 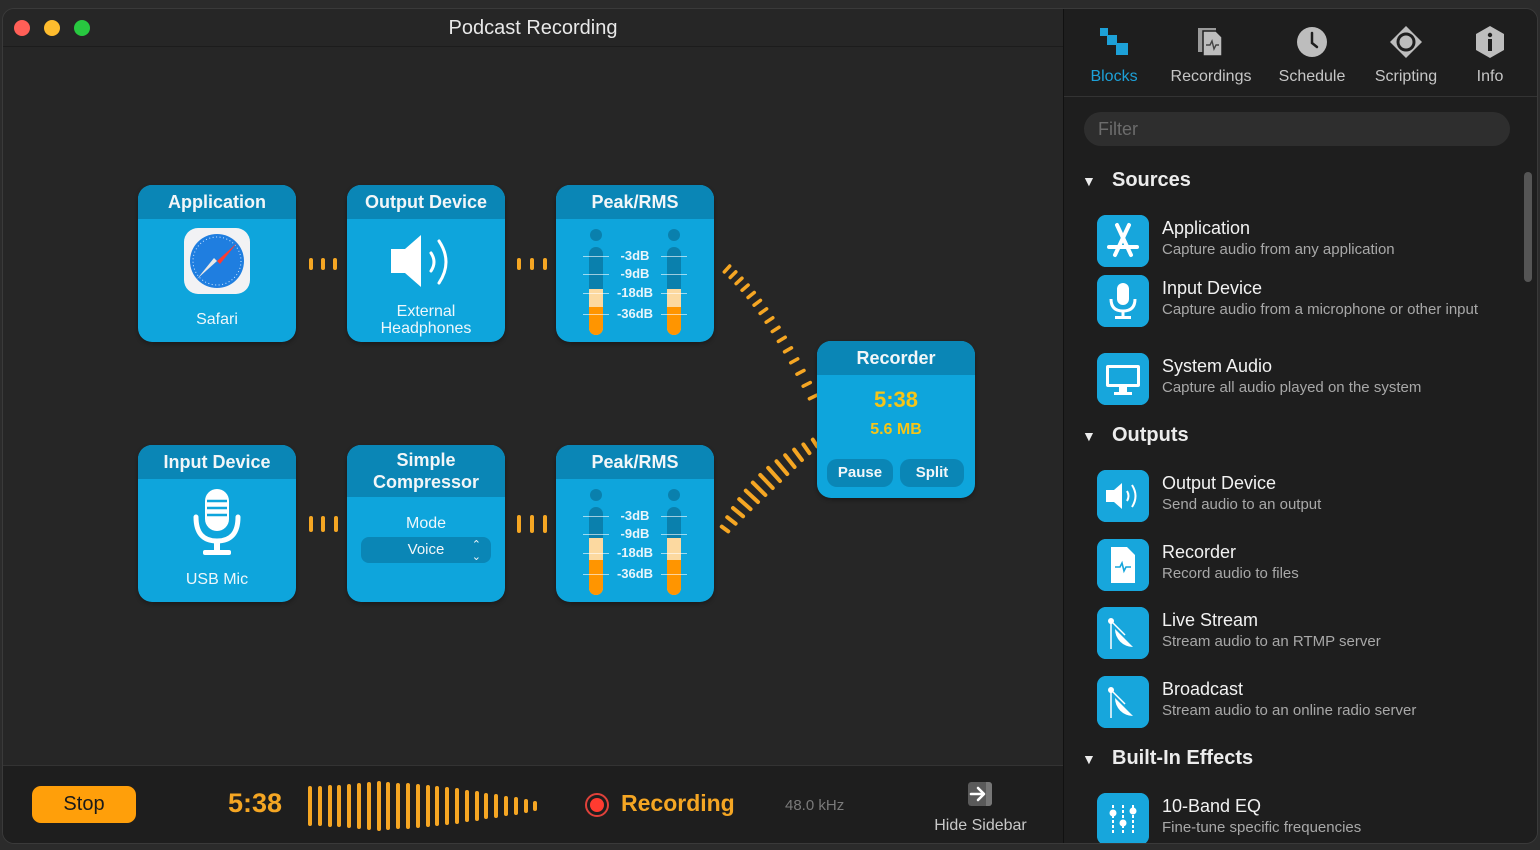 I want to click on tab-blocks: Blocks, so click(x=1114, y=58).